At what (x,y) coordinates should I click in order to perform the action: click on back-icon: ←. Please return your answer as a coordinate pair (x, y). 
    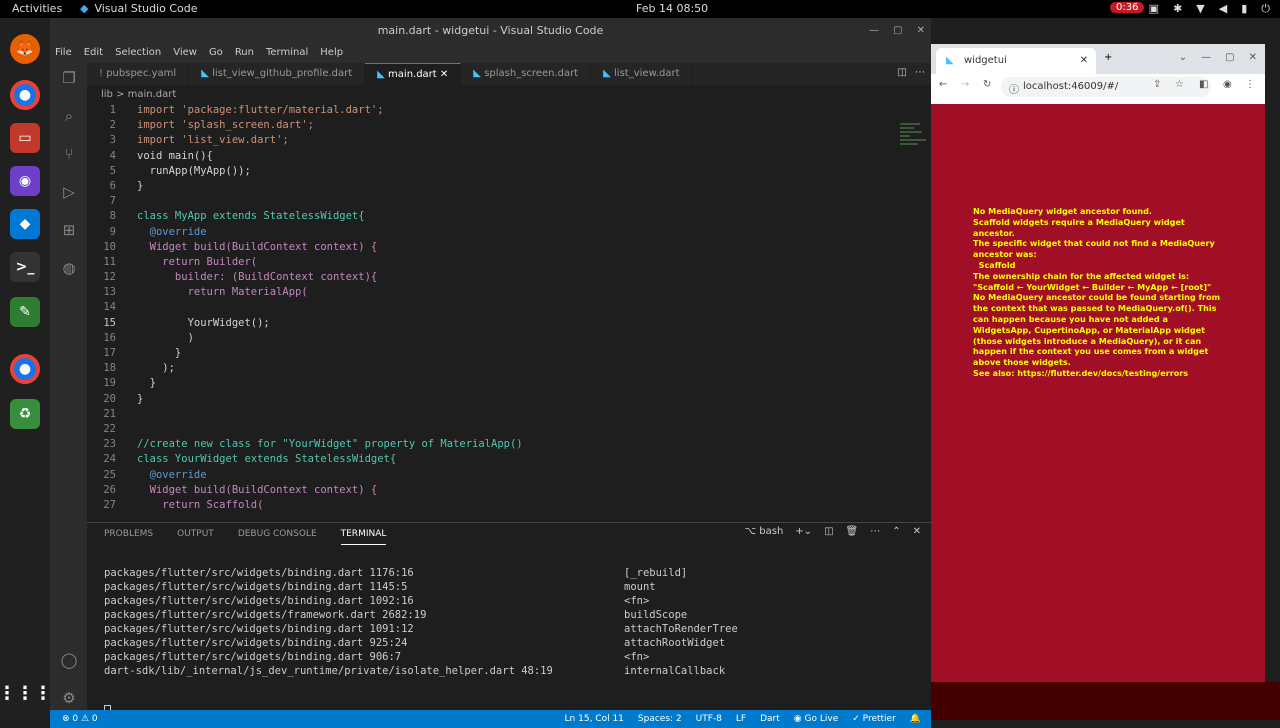
    Looking at the image, I should click on (943, 84).